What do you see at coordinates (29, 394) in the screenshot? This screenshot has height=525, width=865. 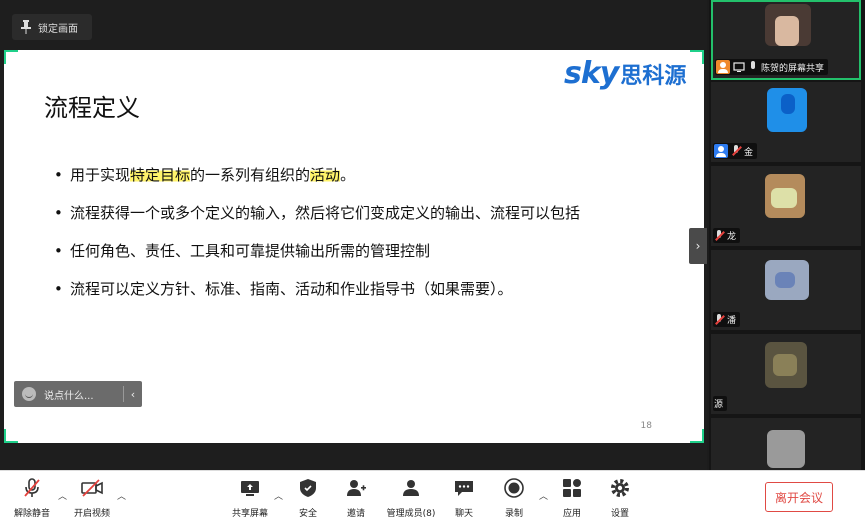 I see `emoji-icon` at bounding box center [29, 394].